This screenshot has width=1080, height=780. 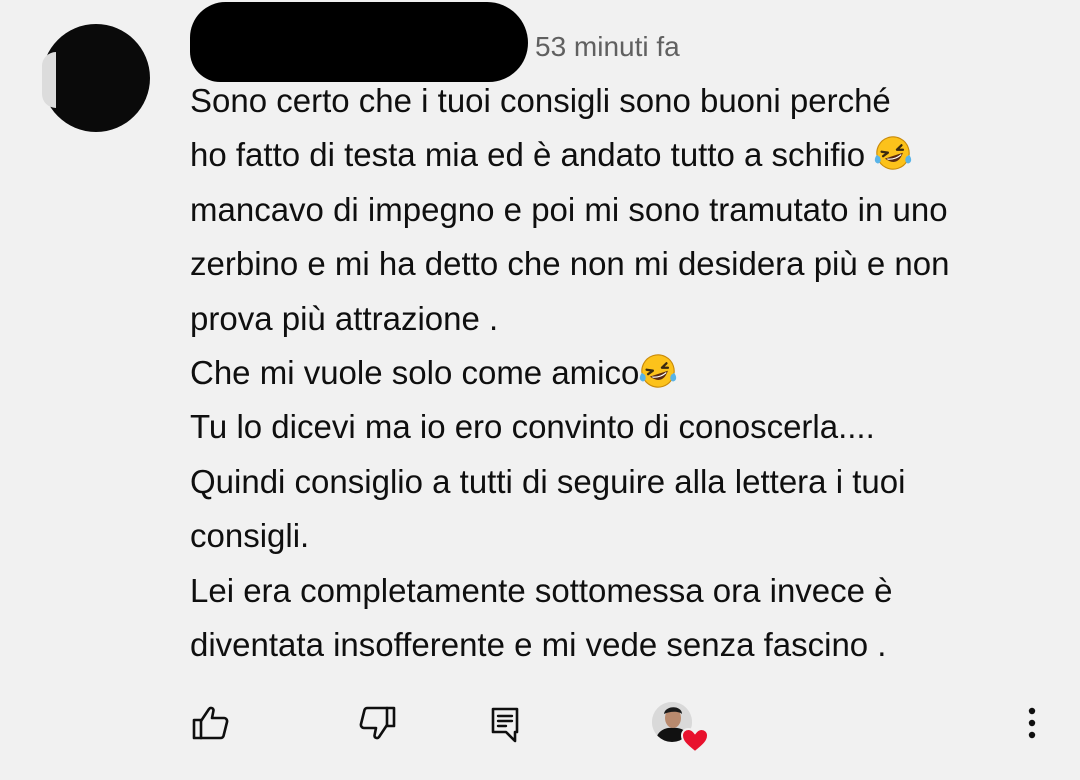 I want to click on comment-line: consigli., so click(x=250, y=536).